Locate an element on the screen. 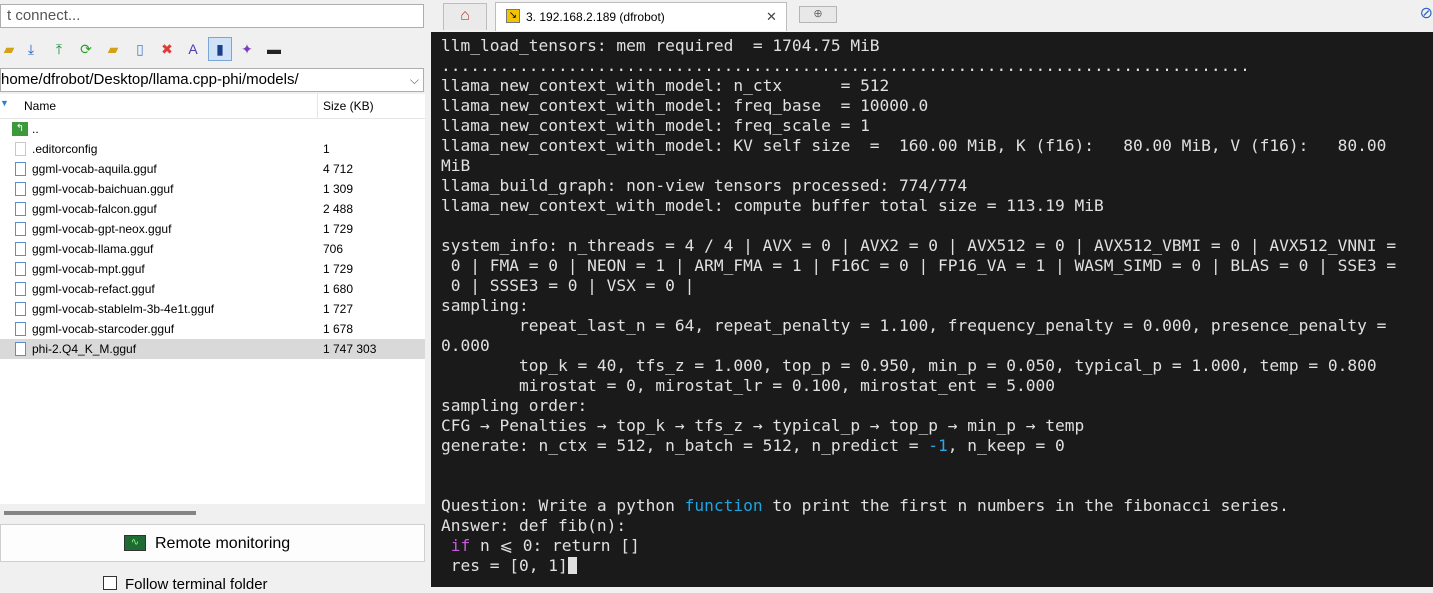 Image resolution: width=1433 pixels, height=593 pixels. attachment-icon: ⊘ is located at coordinates (1426, 13).